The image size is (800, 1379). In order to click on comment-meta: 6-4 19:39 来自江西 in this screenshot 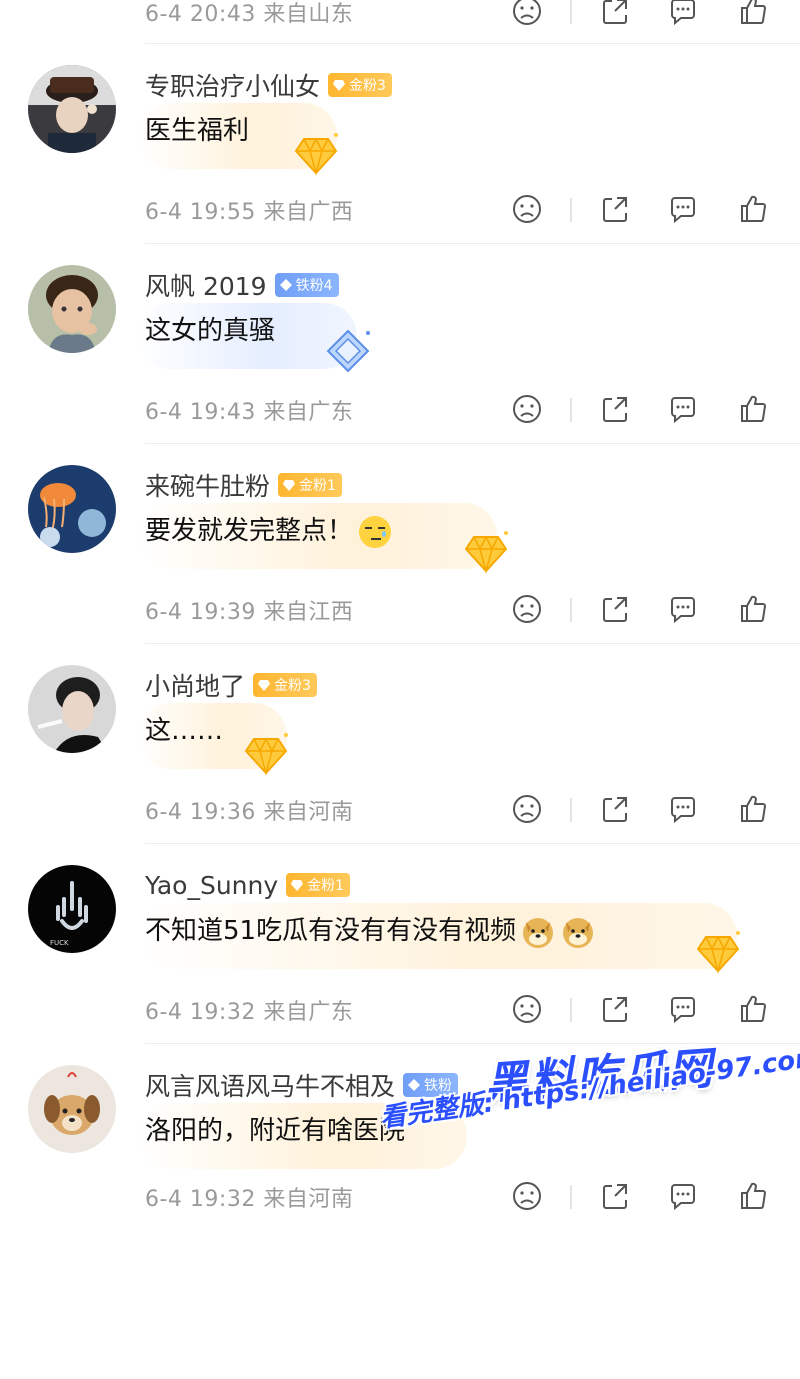, I will do `click(249, 612)`.